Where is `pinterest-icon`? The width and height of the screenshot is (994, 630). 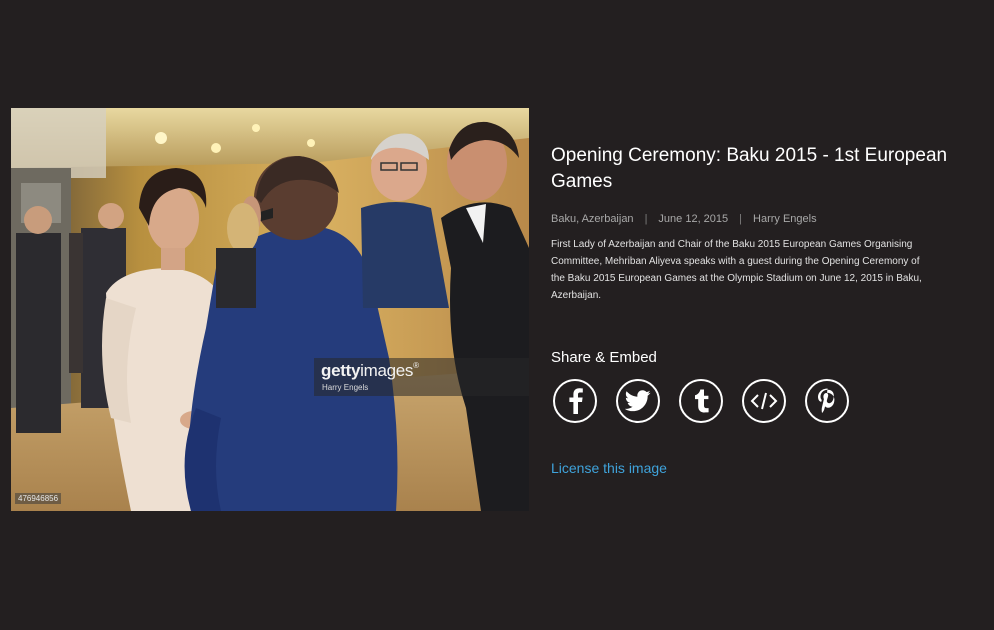 pinterest-icon is located at coordinates (826, 400).